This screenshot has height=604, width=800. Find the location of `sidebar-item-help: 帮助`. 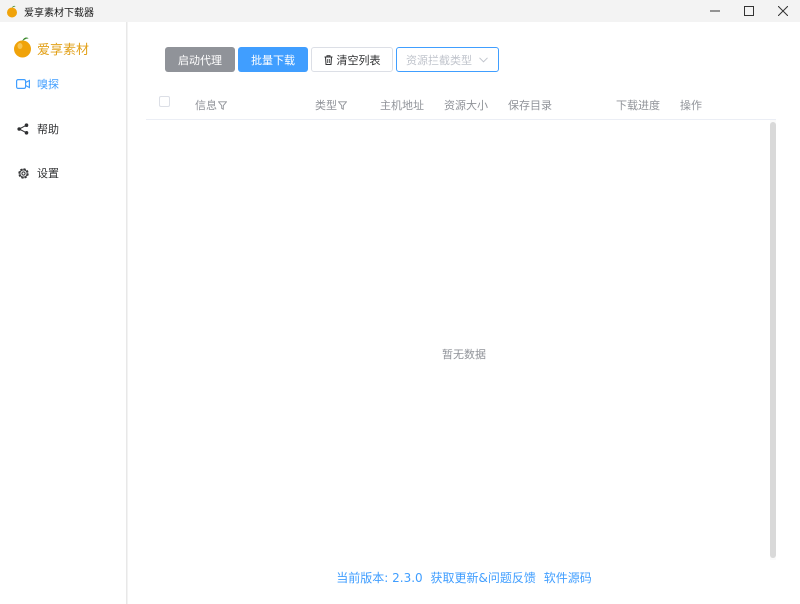

sidebar-item-help: 帮助 is located at coordinates (37, 129).